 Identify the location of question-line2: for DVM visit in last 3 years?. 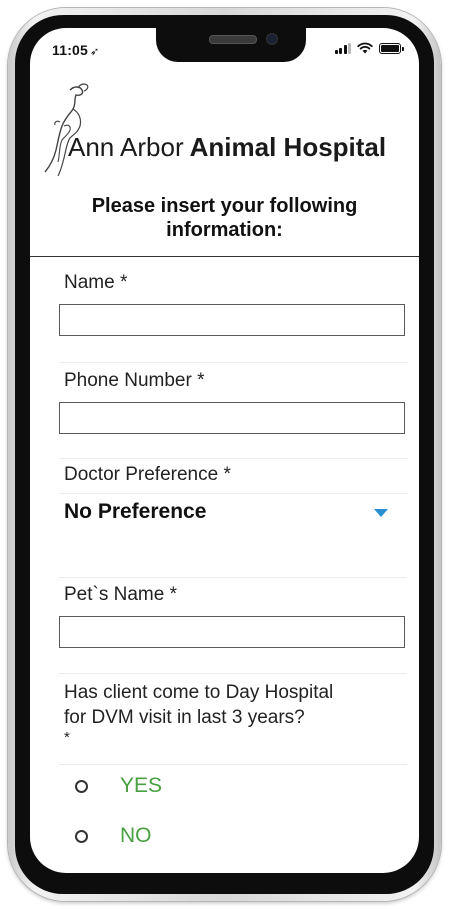
(184, 717).